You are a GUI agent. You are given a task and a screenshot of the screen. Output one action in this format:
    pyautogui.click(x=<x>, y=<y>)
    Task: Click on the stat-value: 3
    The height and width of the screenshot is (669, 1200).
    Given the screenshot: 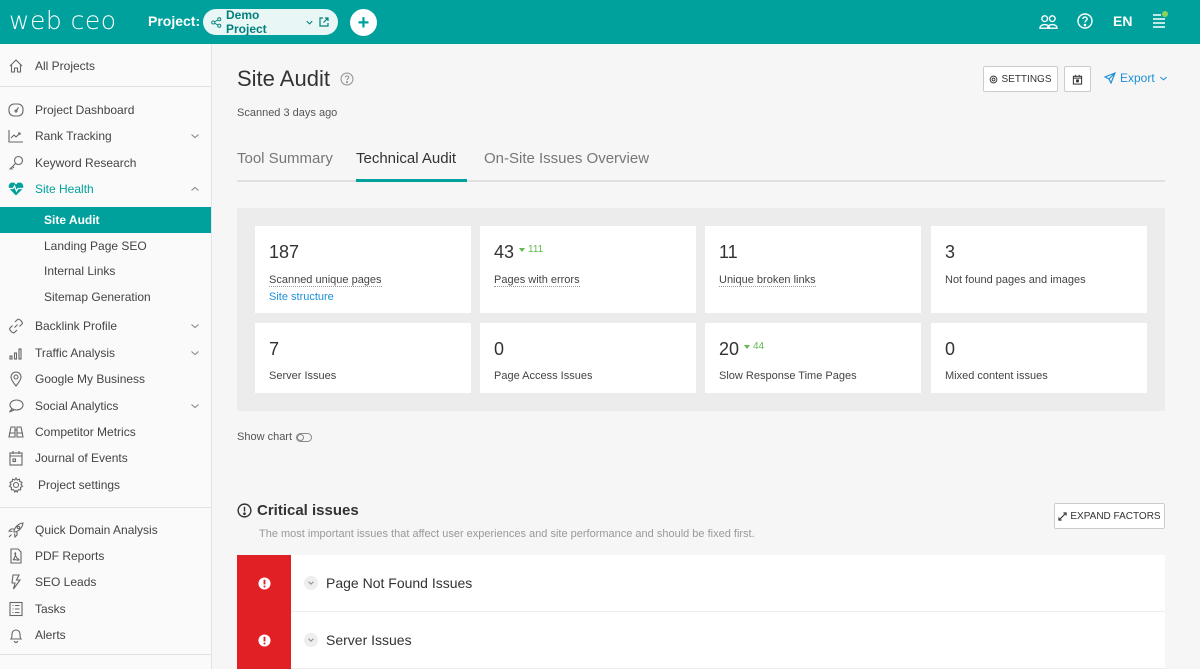 What is the action you would take?
    pyautogui.click(x=950, y=252)
    